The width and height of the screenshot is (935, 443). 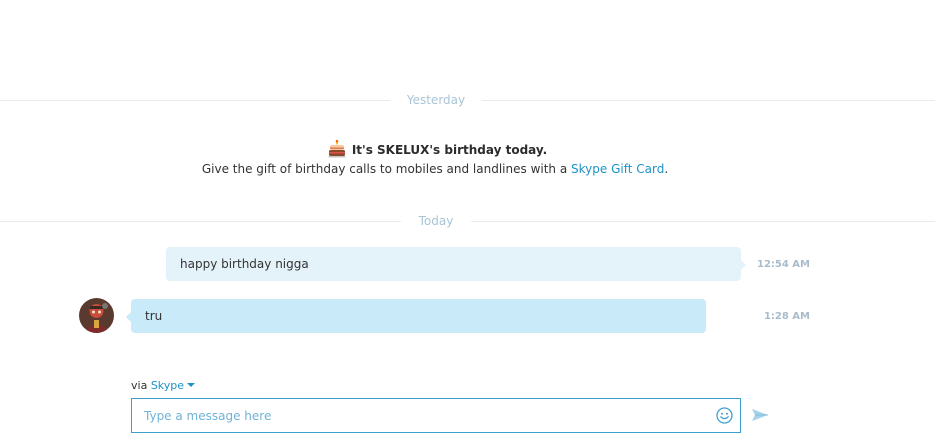 I want to click on message-timestamp: 1:28 AM, so click(x=786, y=316).